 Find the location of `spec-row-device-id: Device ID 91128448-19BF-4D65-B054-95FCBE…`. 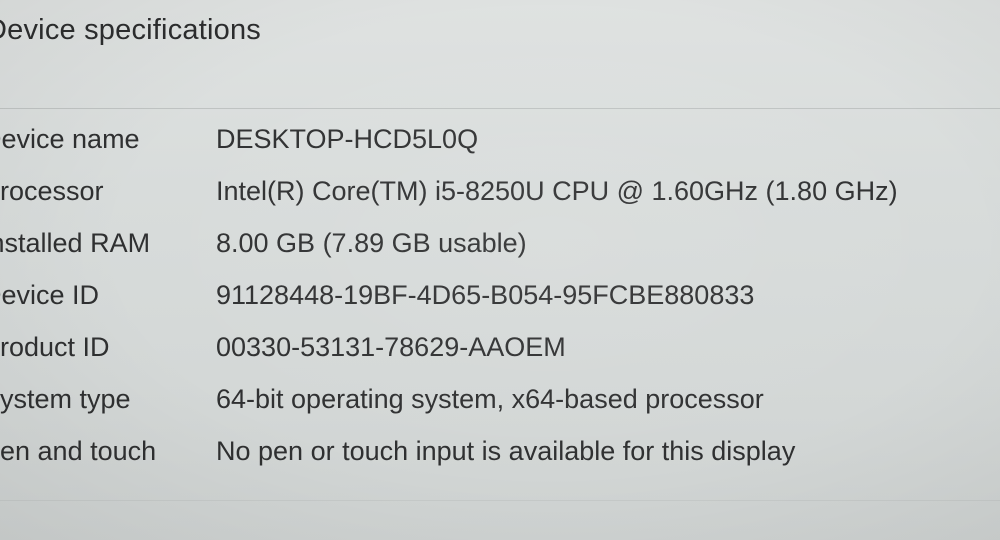

spec-row-device-id: Device ID 91128448-19BF-4D65-B054-95FCBE… is located at coordinates (500, 302).